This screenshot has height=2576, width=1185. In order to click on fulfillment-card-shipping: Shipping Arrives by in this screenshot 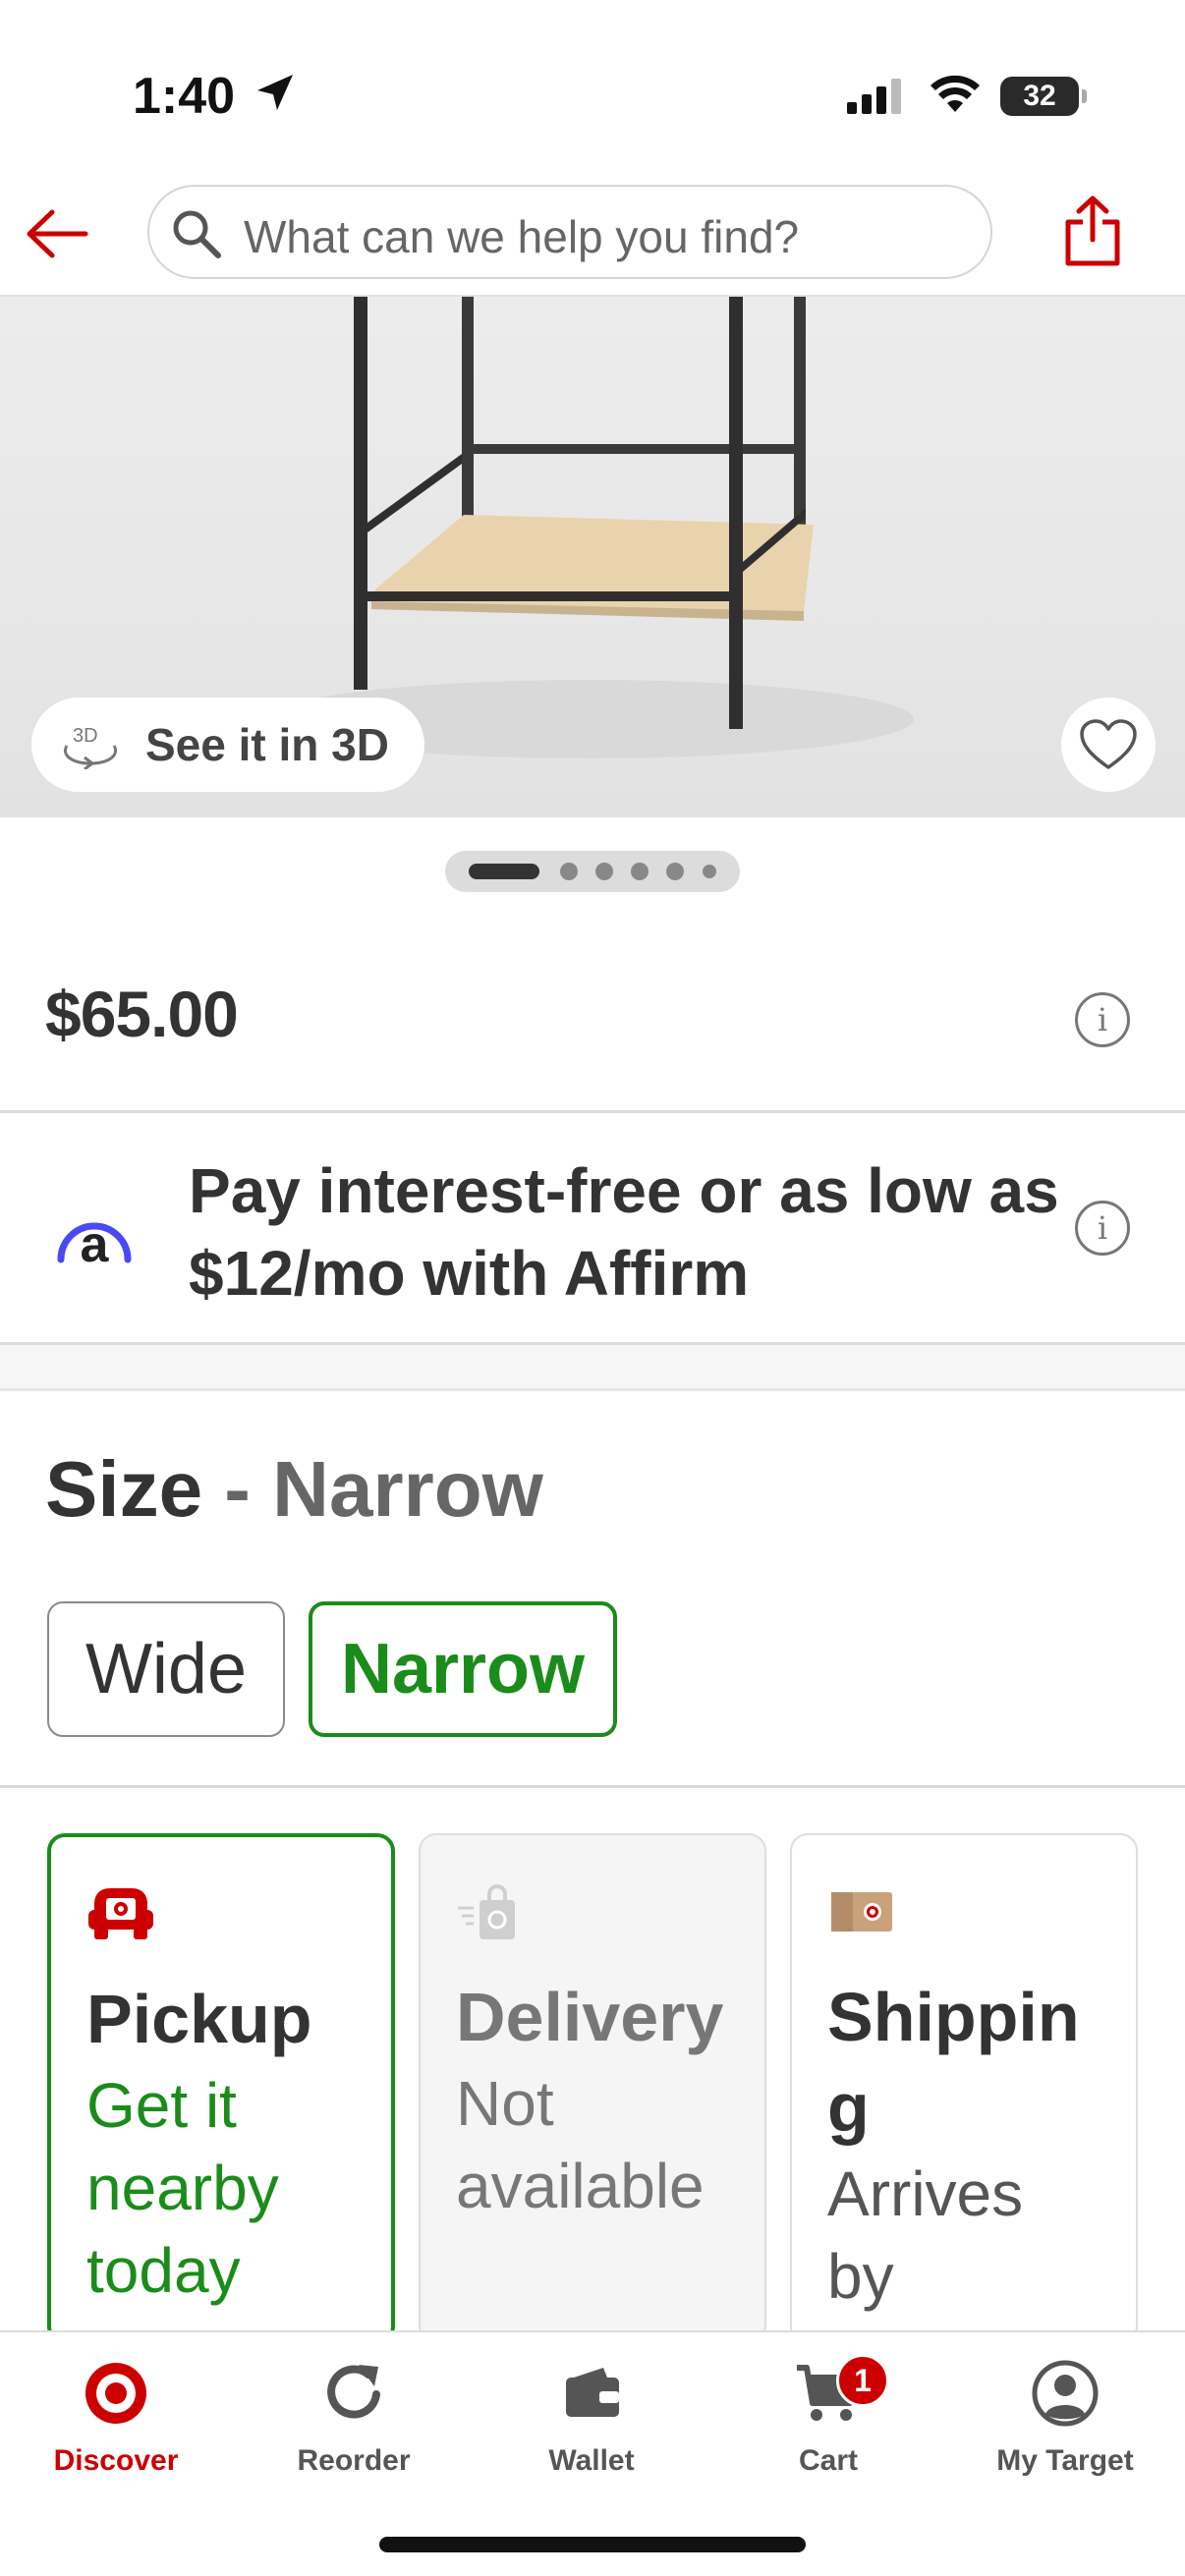, I will do `click(964, 2088)`.